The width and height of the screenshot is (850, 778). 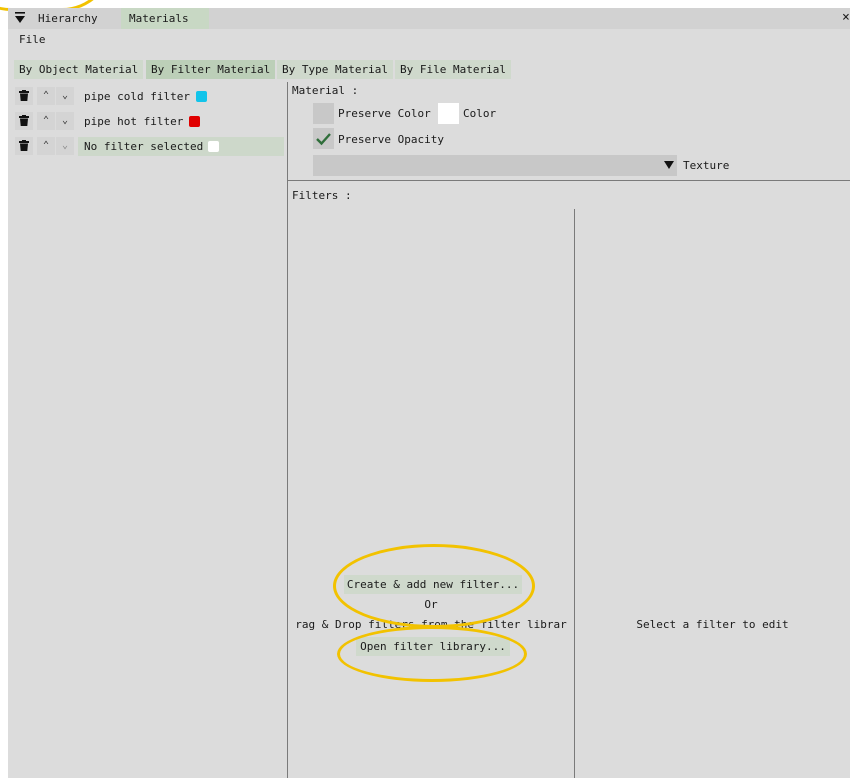 What do you see at coordinates (448, 113) in the screenshot?
I see `color-swatch-button` at bounding box center [448, 113].